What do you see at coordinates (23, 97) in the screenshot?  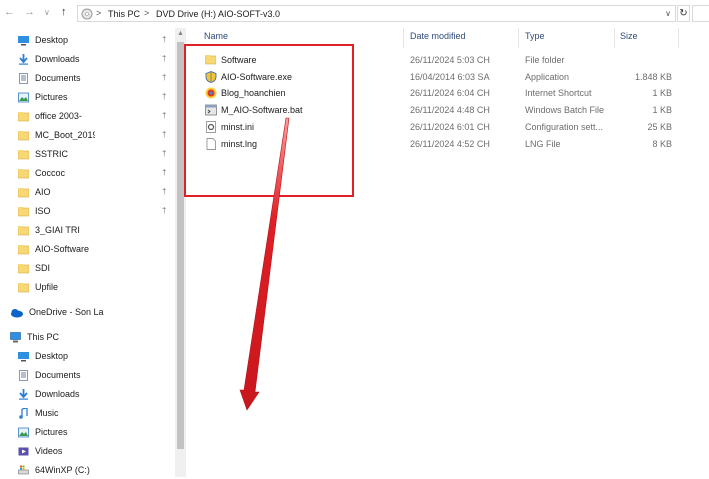 I see `pictures-icon` at bounding box center [23, 97].